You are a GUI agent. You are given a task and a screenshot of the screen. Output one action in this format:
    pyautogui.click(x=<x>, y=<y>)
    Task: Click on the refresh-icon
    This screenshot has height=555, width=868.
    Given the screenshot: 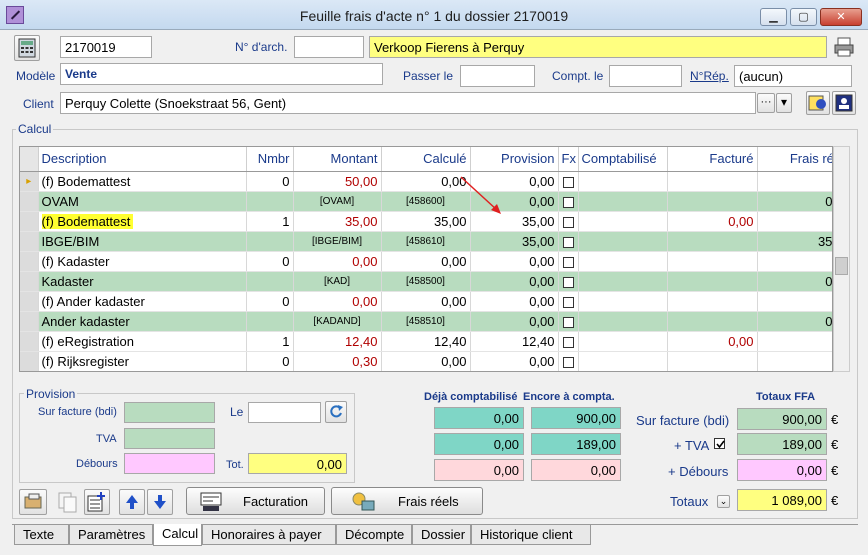 What is the action you would take?
    pyautogui.click(x=336, y=412)
    